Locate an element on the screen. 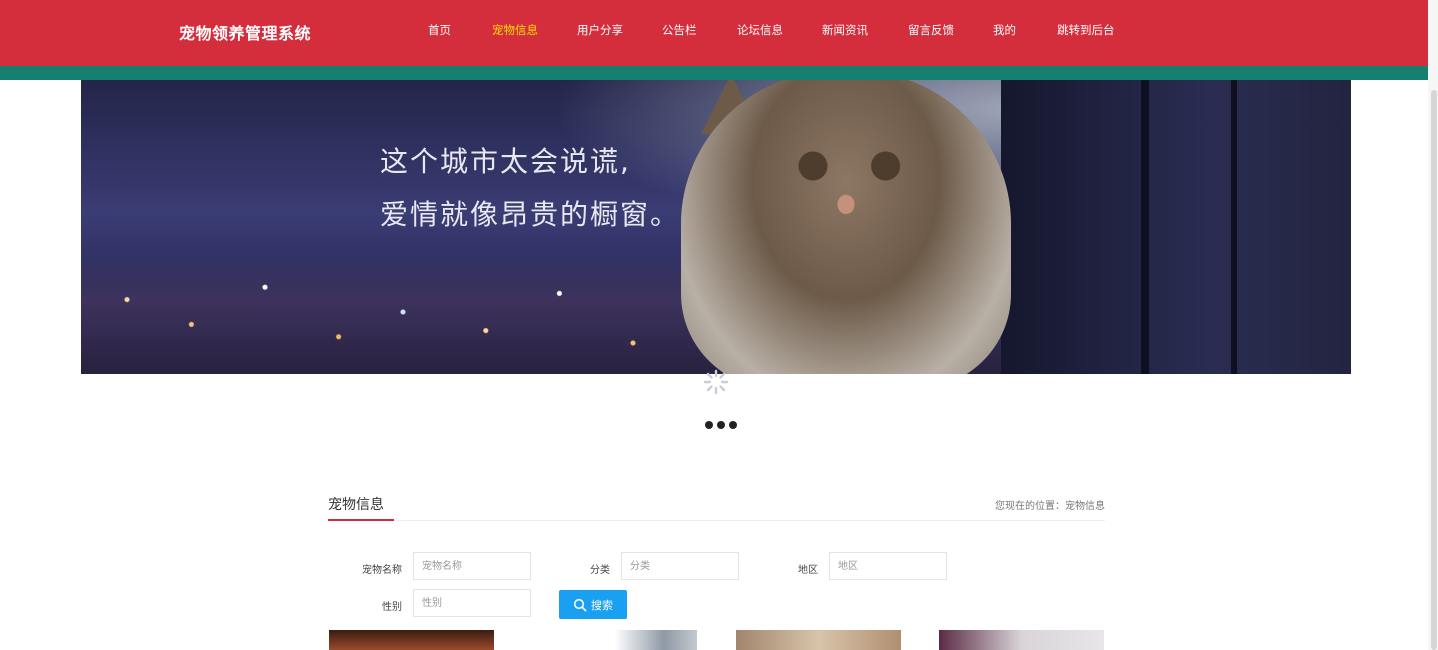 The image size is (1438, 650). window-image is located at coordinates (1176, 227).